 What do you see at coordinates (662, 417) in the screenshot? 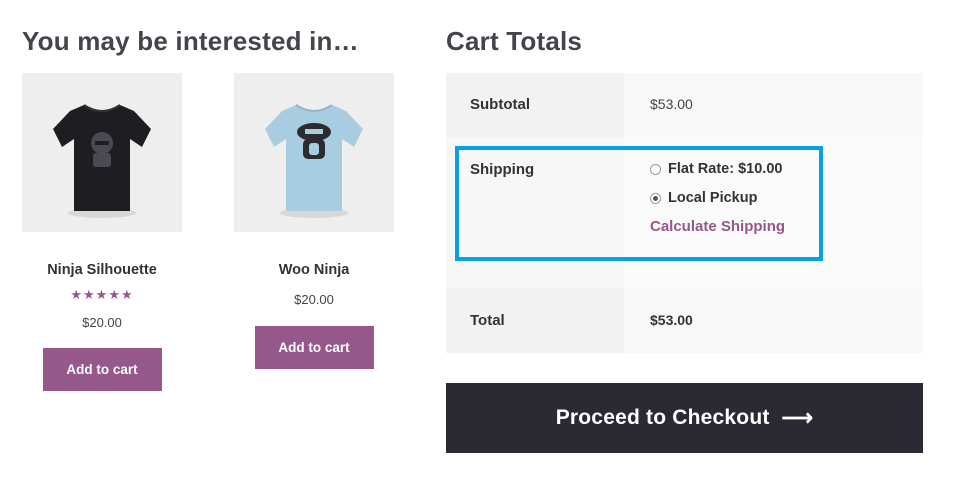
I see `checkout-label: Proceed to Checkout` at bounding box center [662, 417].